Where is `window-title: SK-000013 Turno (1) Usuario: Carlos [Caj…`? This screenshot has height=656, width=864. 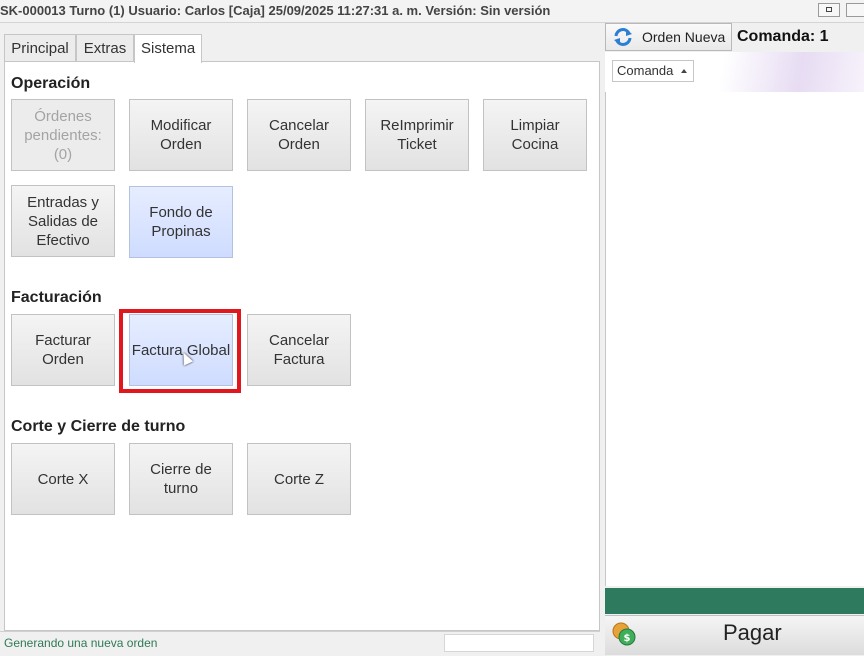 window-title: SK-000013 Turno (1) Usuario: Carlos [Caj… is located at coordinates (275, 10).